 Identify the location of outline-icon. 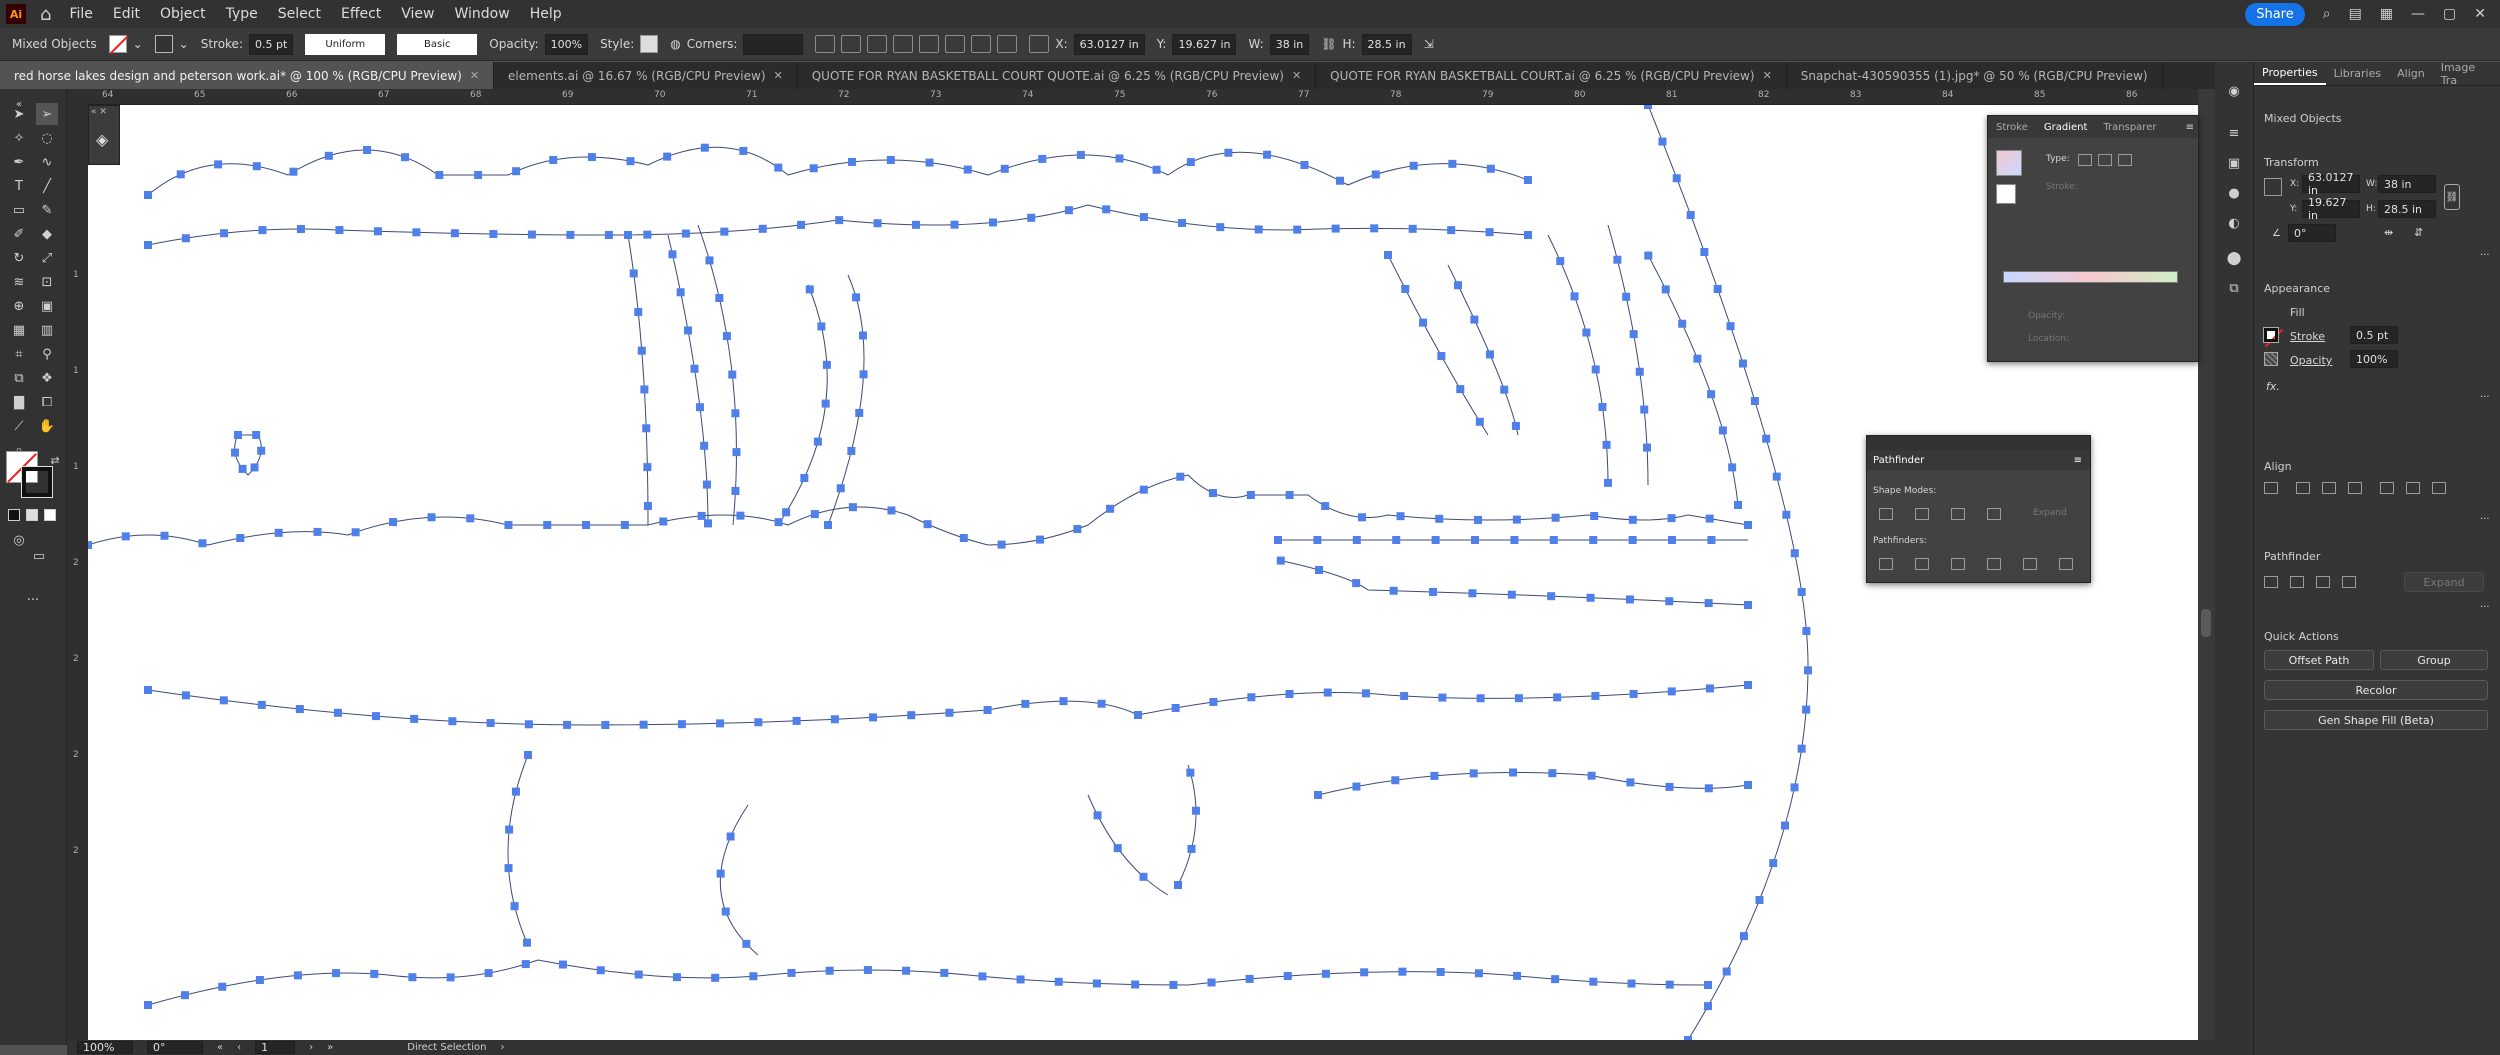
(2030, 564).